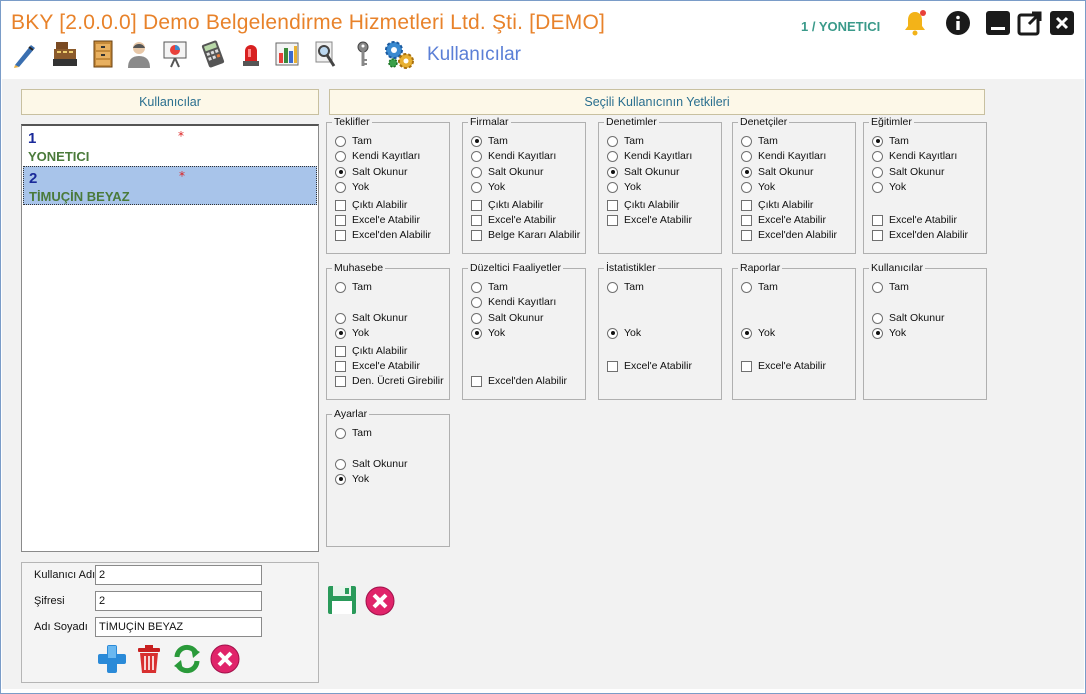  I want to click on pen-icon, so click(25, 54).